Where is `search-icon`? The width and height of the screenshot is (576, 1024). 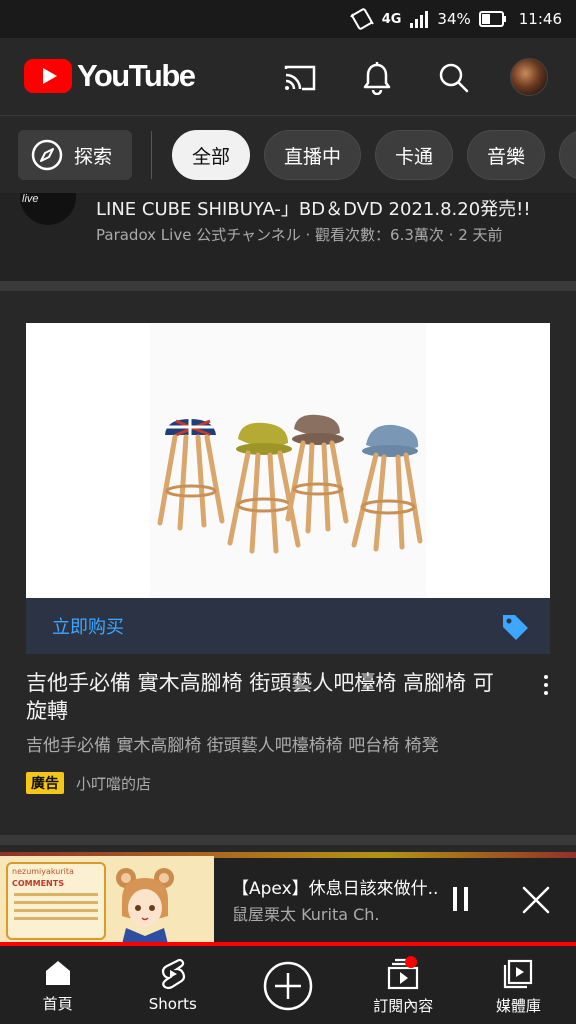 search-icon is located at coordinates (454, 78).